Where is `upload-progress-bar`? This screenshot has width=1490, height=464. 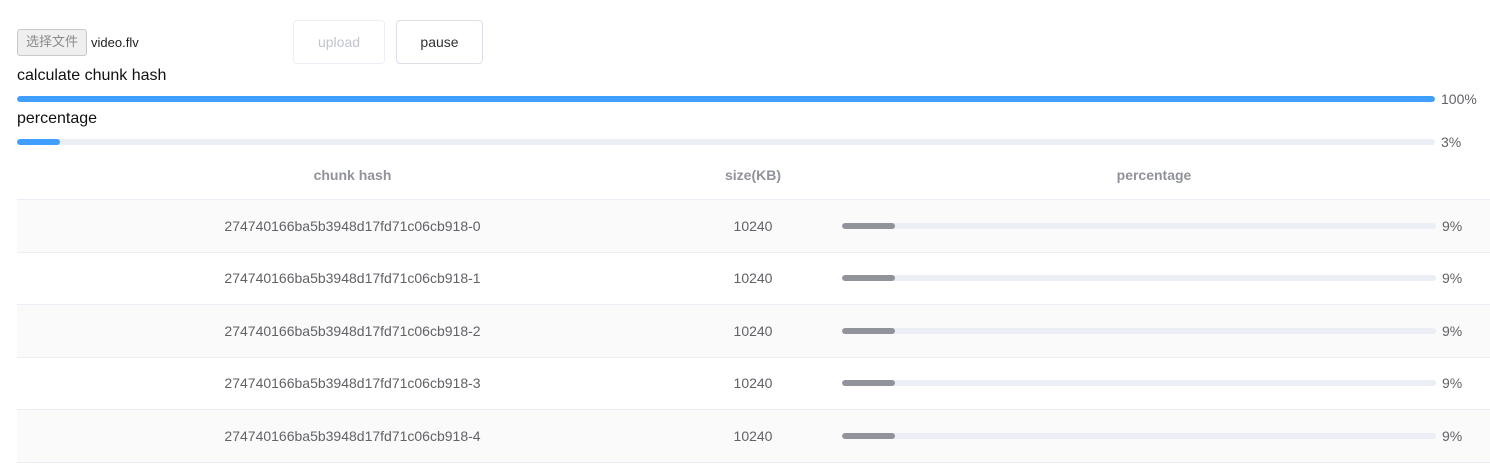
upload-progress-bar is located at coordinates (726, 142).